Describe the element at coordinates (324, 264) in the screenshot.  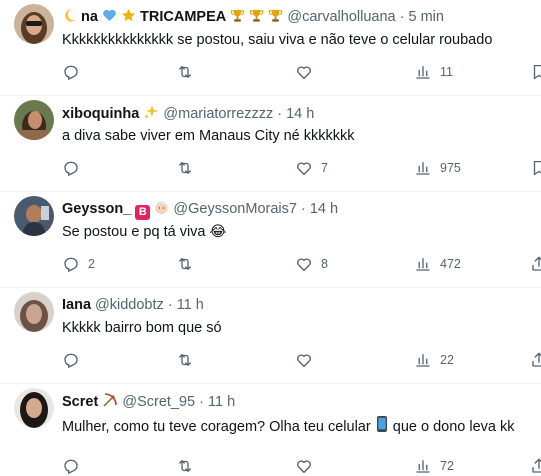
I see `like-count: 8` at that location.